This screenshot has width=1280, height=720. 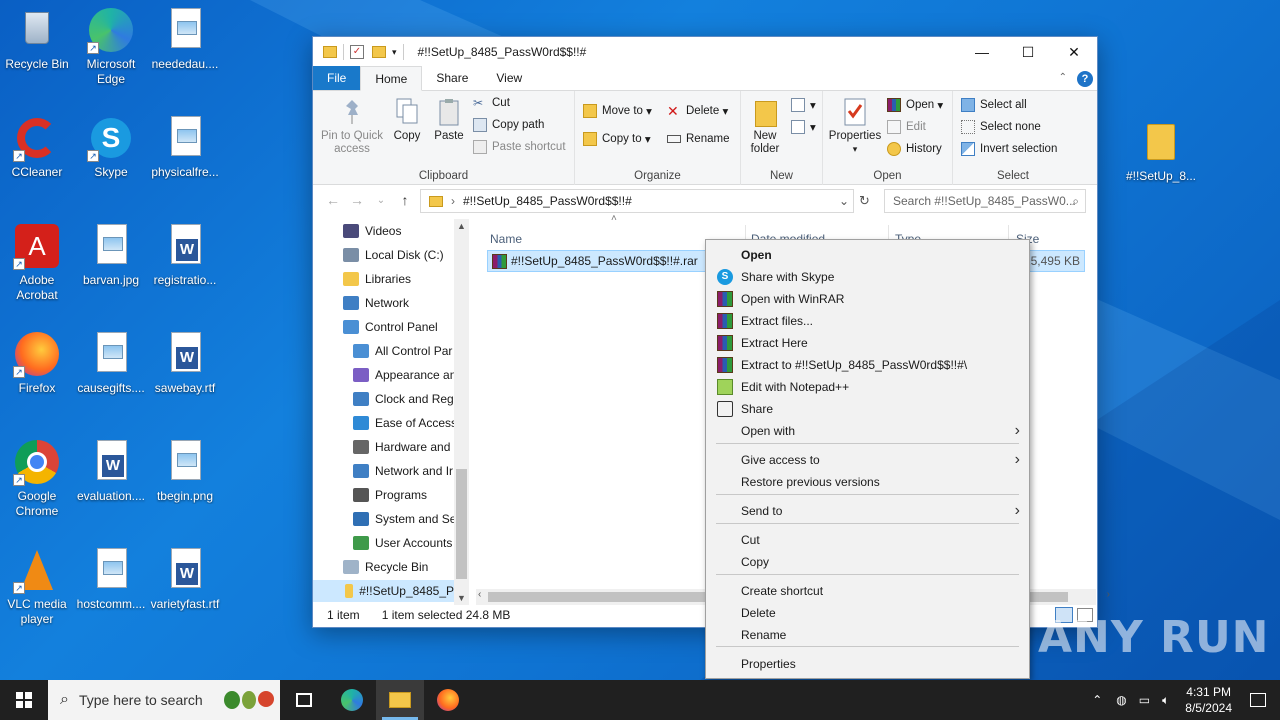 I want to click on easy-access-button: ▾, so click(x=803, y=127).